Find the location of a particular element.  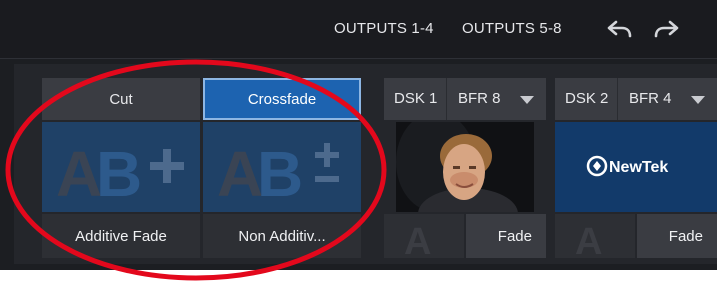

additive-fade-tile: A B is located at coordinates (121, 167).